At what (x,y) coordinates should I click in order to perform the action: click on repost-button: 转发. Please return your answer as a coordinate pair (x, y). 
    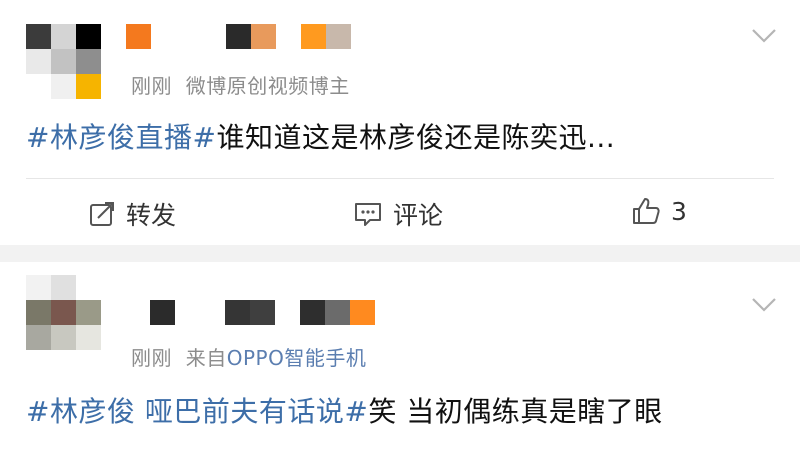
    Looking at the image, I should click on (132, 214).